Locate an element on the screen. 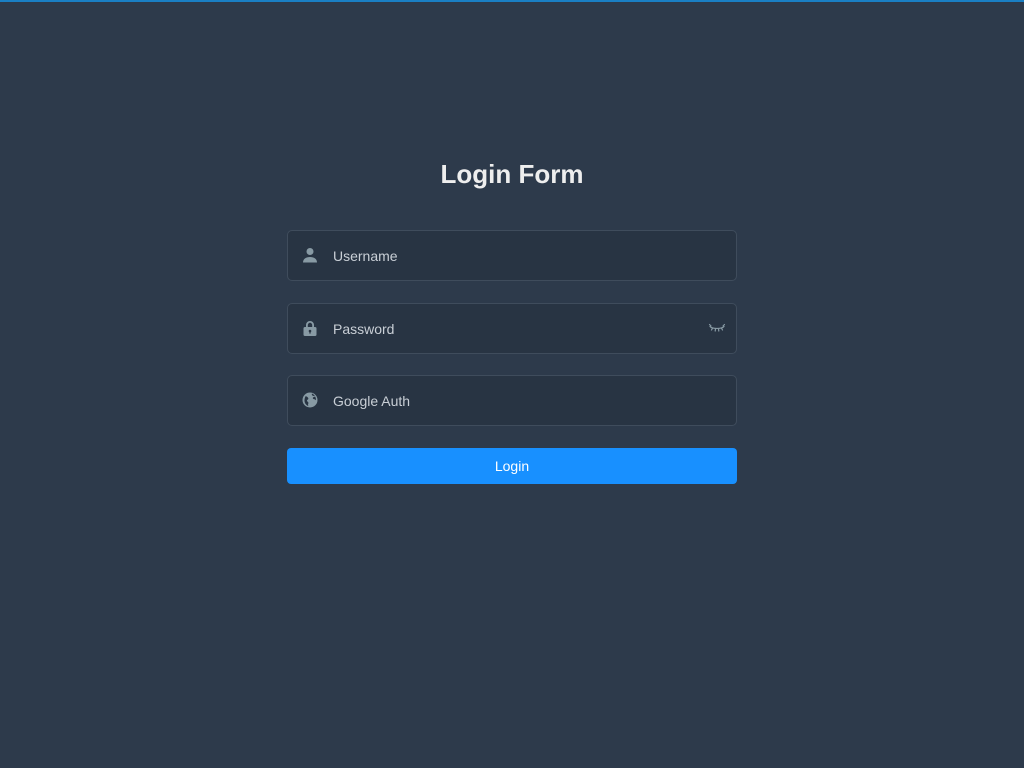 The width and height of the screenshot is (1024, 768). password-input is located at coordinates (513, 328).